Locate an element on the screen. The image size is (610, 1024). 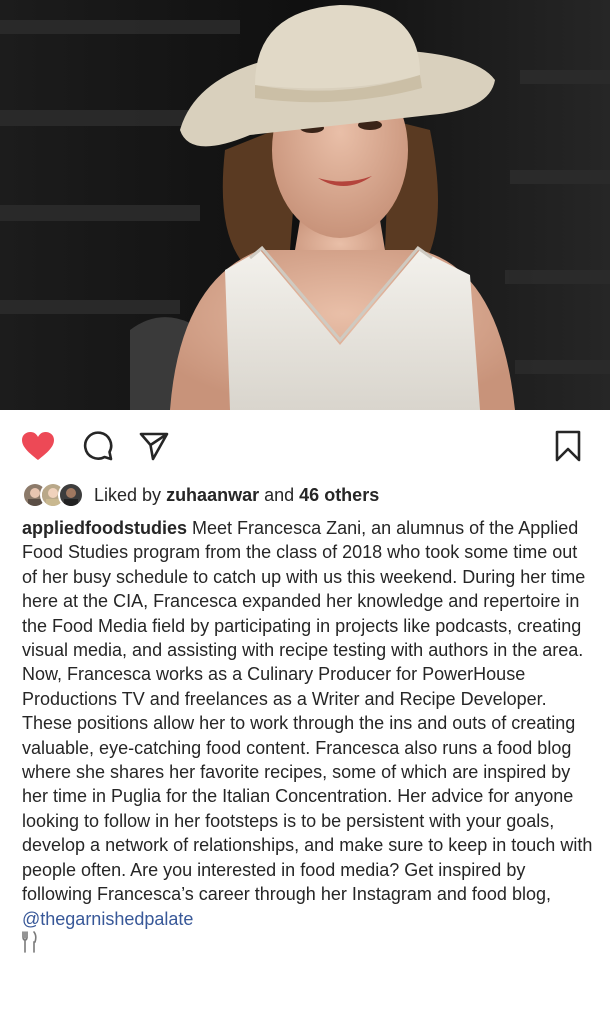
caption-username: appliedfoodstudies is located at coordinates (104, 528).